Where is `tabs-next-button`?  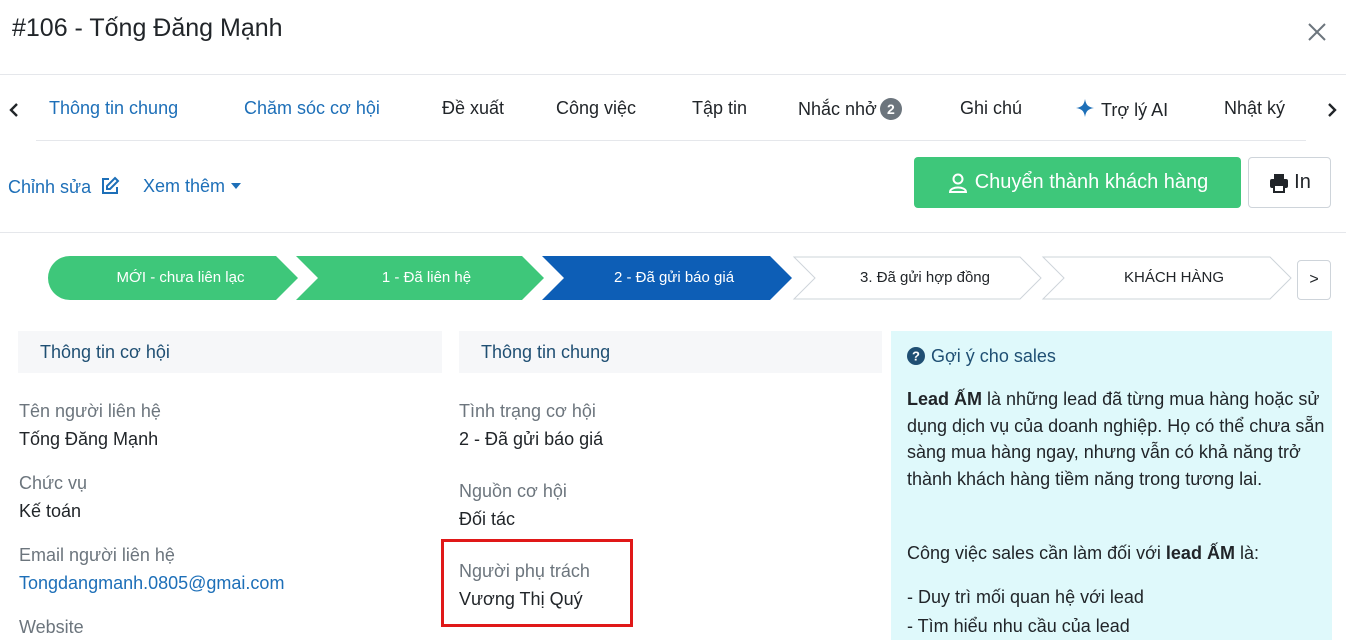 tabs-next-button is located at coordinates (1332, 110).